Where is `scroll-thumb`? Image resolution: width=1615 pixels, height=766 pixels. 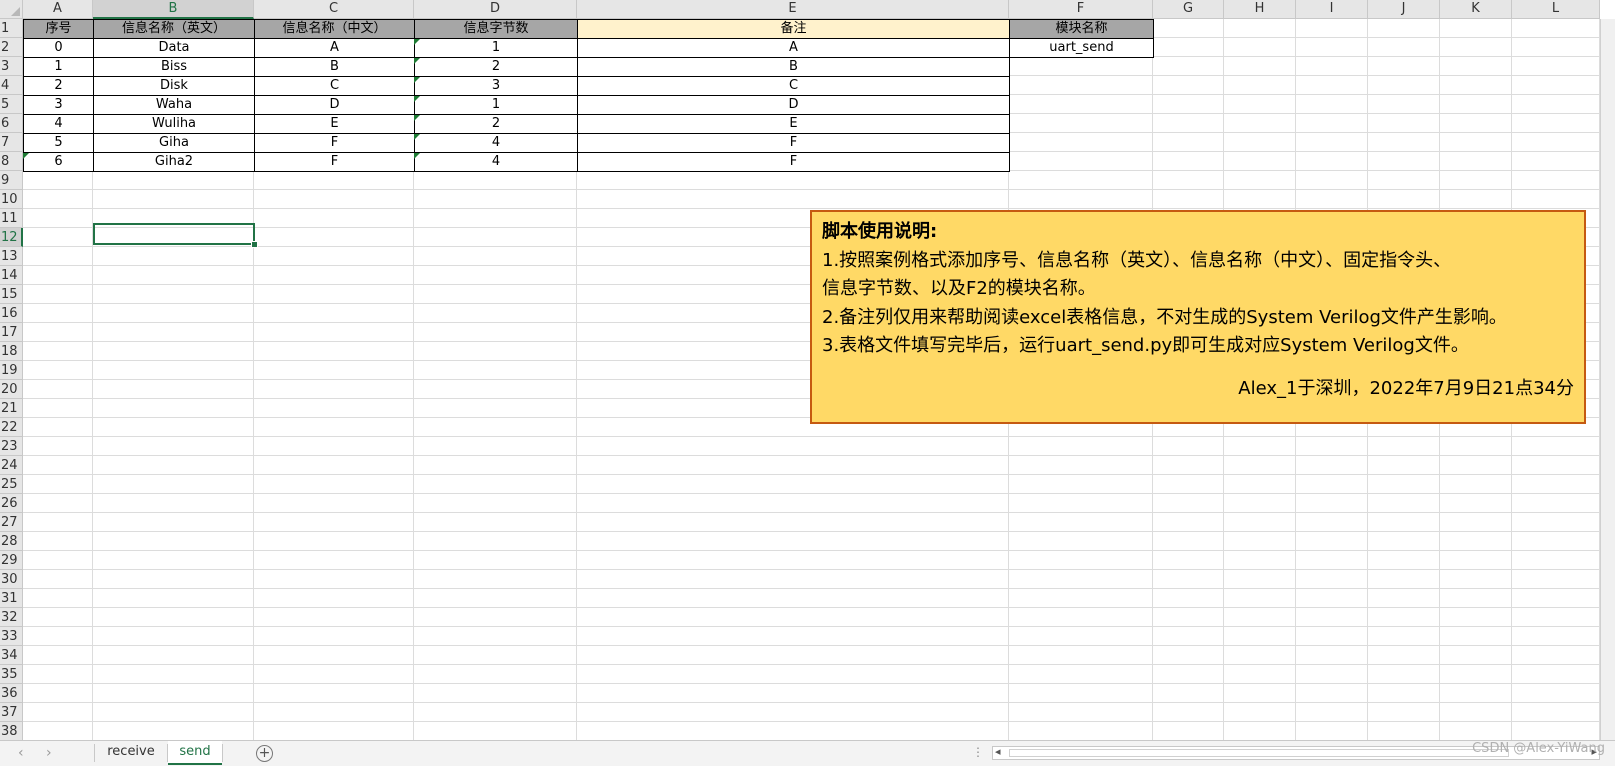 scroll-thumb is located at coordinates (1259, 753).